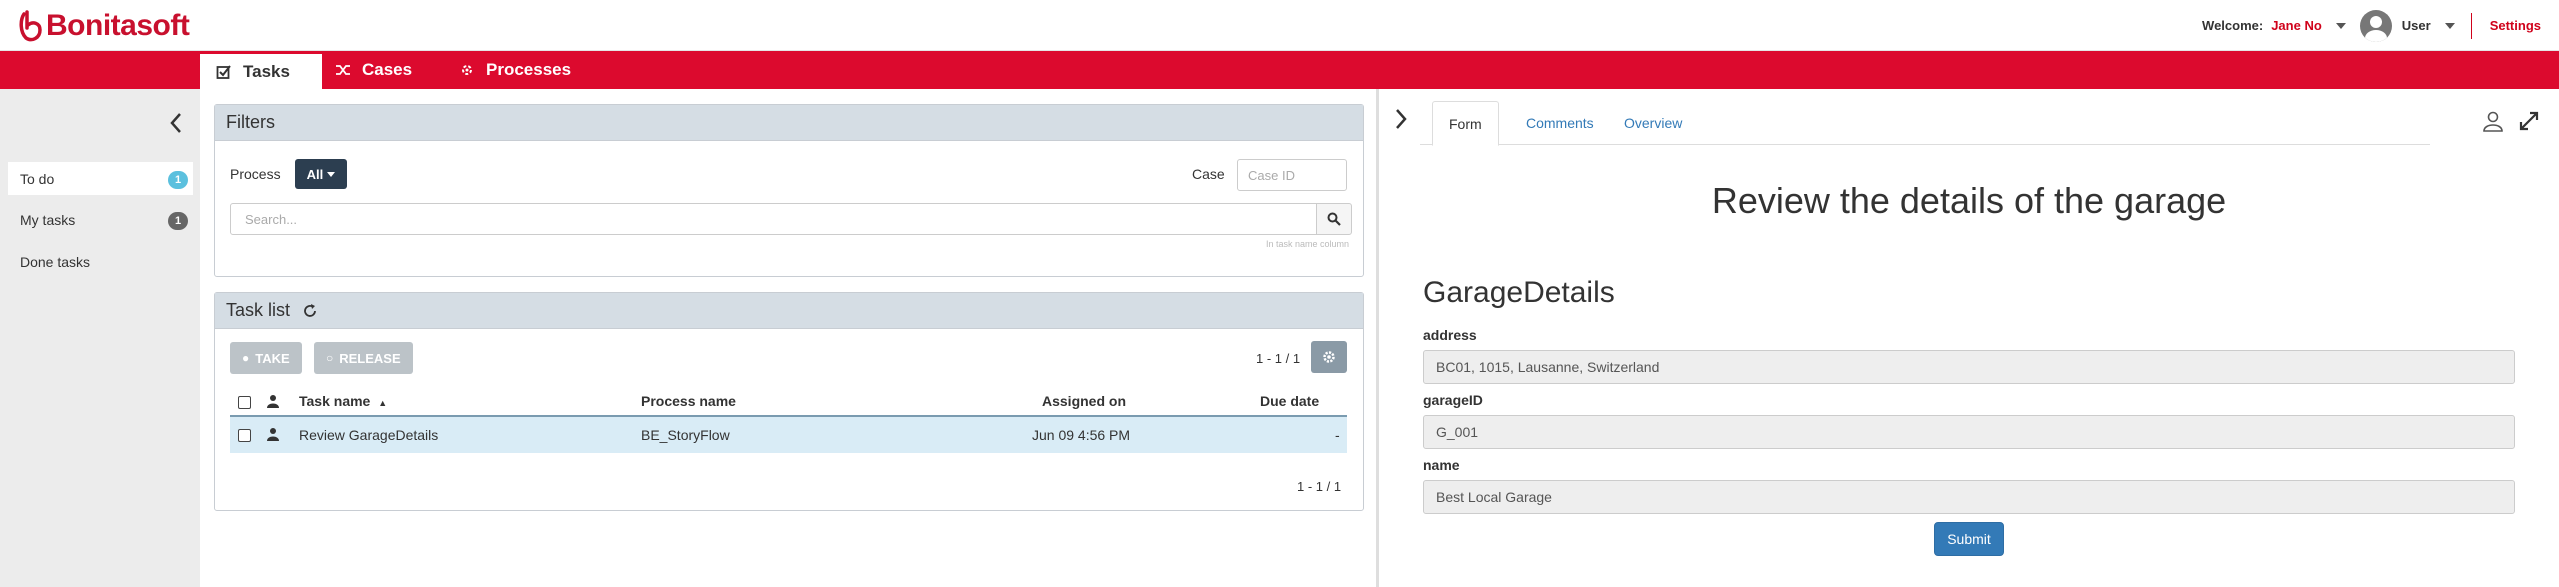  I want to click on chevron-right-icon, so click(1401, 119).